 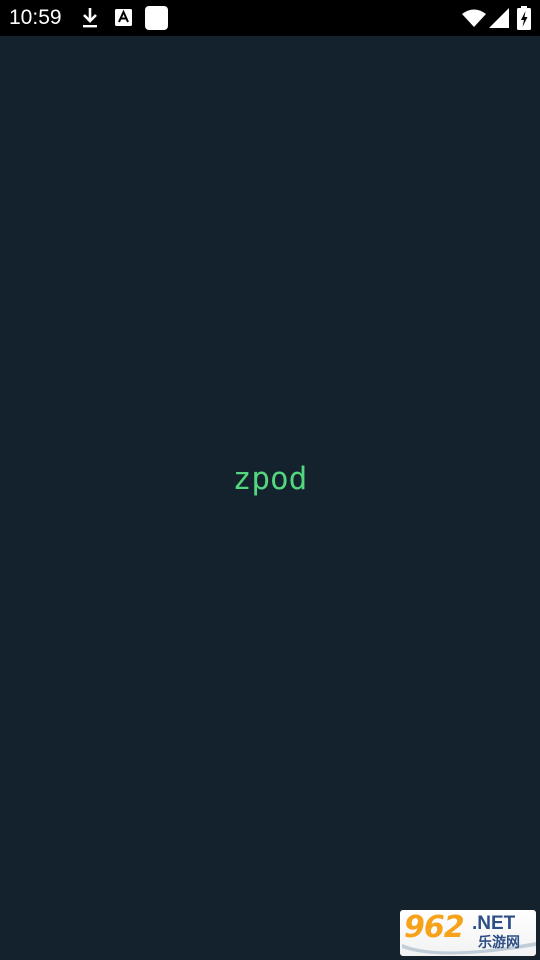 What do you see at coordinates (270, 18) in the screenshot?
I see `status-bar: 10:59` at bounding box center [270, 18].